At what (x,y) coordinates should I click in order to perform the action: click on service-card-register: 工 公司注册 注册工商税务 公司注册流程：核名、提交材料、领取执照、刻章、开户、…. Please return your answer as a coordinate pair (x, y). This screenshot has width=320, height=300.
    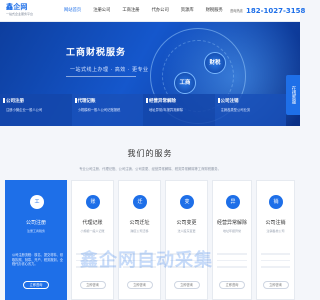
    Looking at the image, I should click on (36, 240).